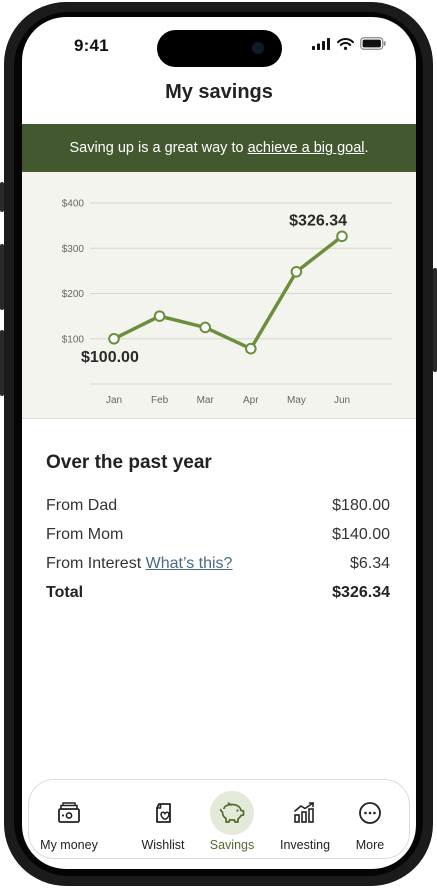 The height and width of the screenshot is (888, 437). I want to click on status-icons, so click(349, 43).